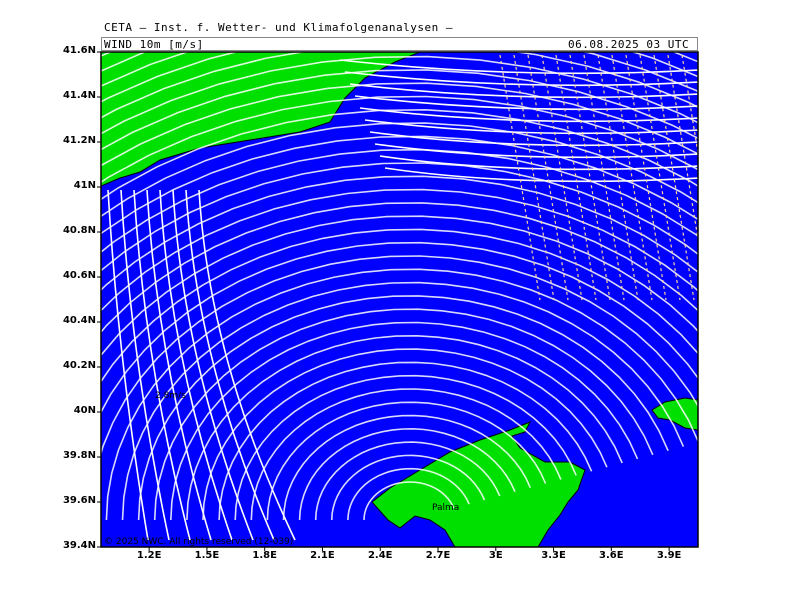 Image resolution: width=800 pixels, height=600 pixels. What do you see at coordinates (322, 555) in the screenshot?
I see `lon-label: 2.1E` at bounding box center [322, 555].